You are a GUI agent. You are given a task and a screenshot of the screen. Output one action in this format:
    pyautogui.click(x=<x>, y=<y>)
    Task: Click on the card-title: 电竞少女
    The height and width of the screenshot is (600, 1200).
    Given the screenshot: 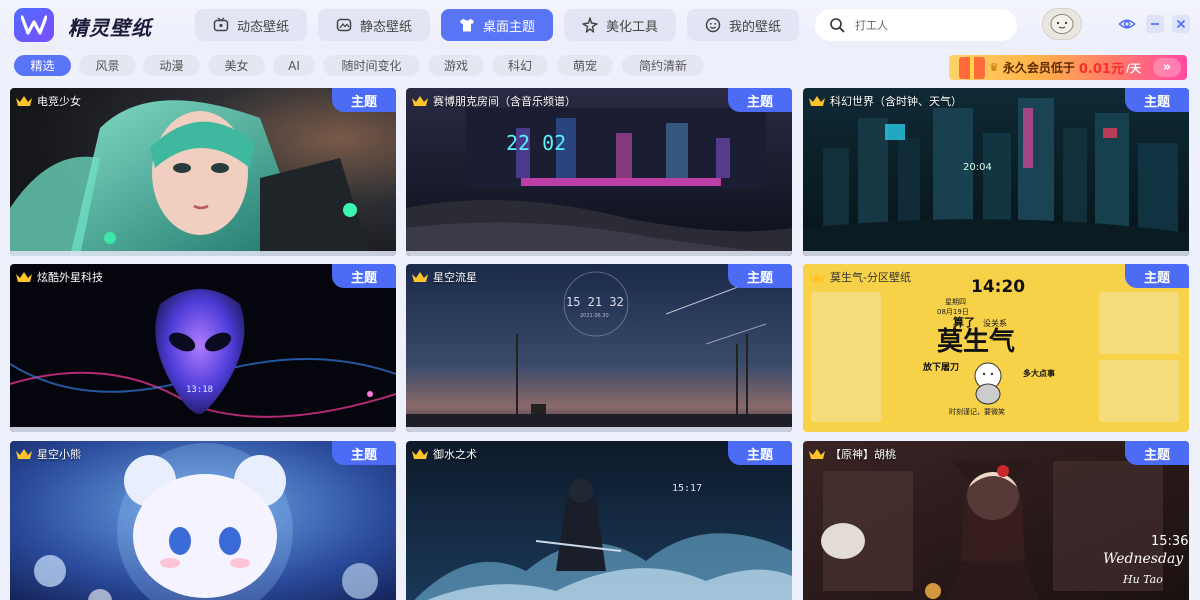 What is the action you would take?
    pyautogui.click(x=59, y=101)
    